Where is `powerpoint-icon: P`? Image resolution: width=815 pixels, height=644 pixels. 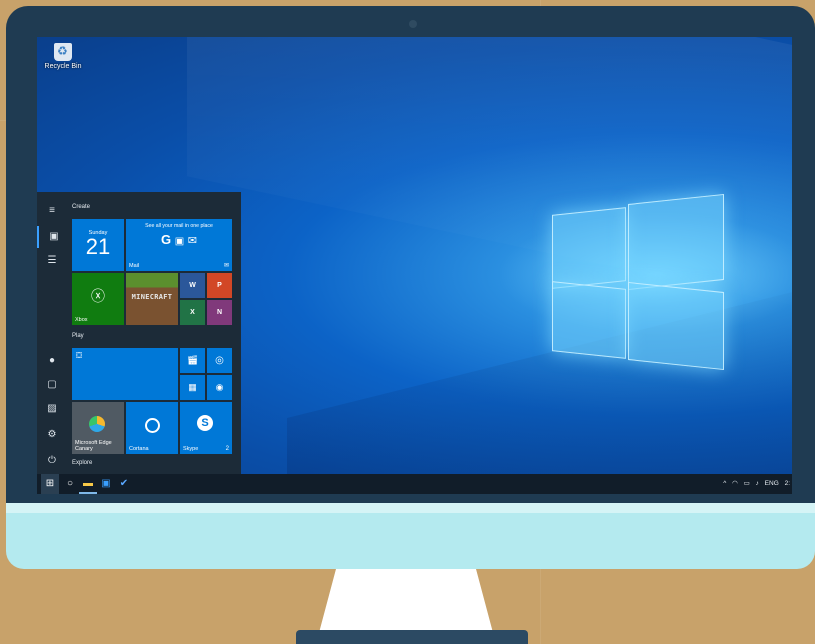
powerpoint-icon: P is located at coordinates (219, 285).